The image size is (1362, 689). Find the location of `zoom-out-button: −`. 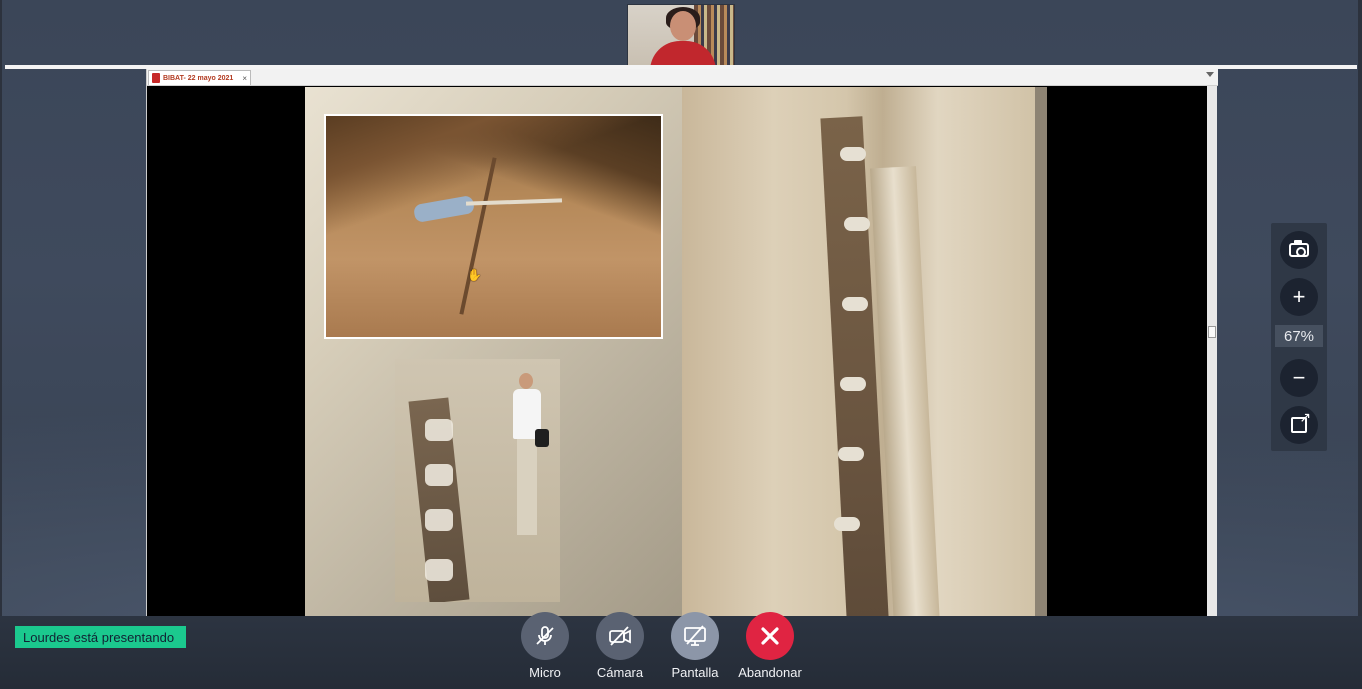

zoom-out-button: − is located at coordinates (1299, 378).